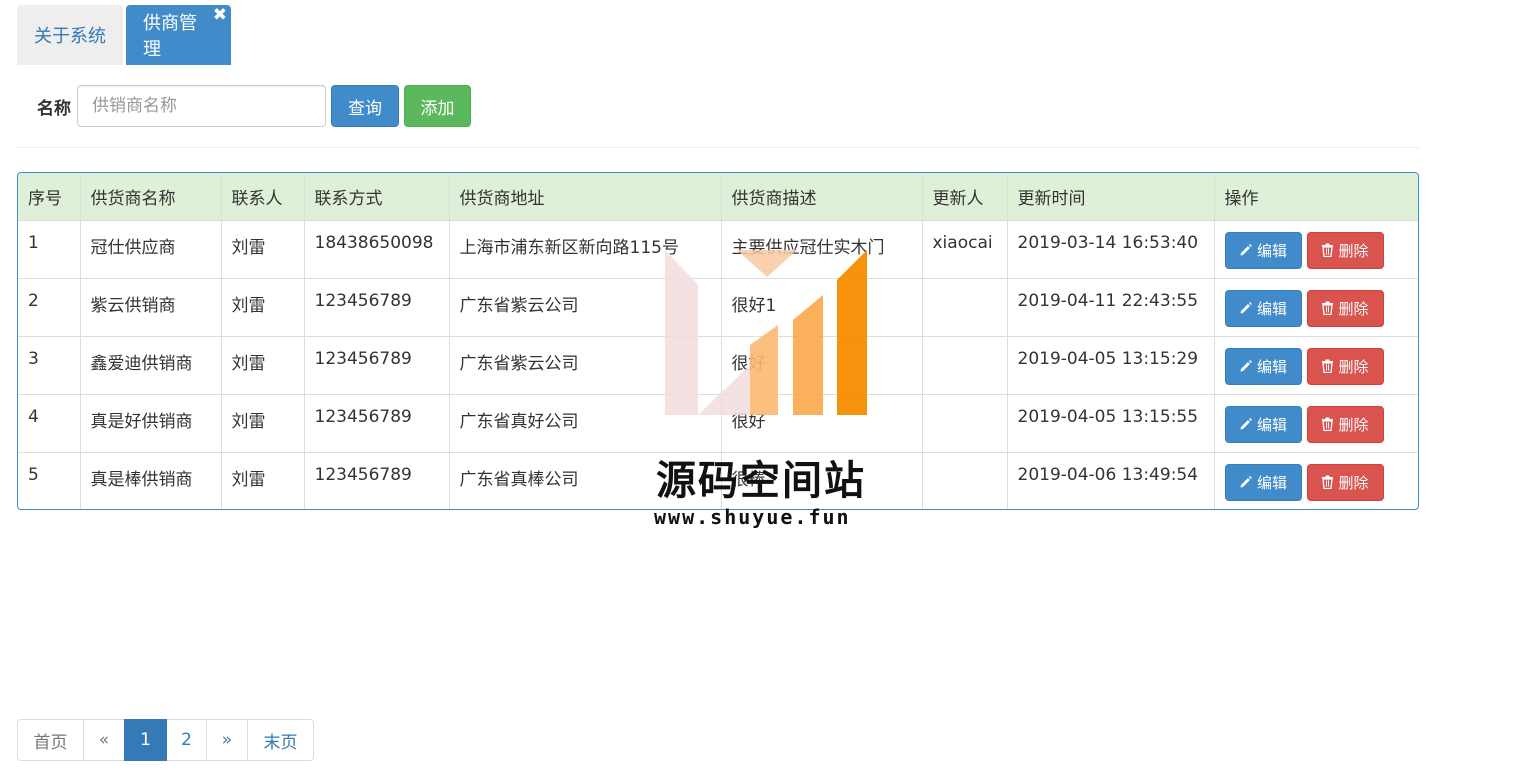 Image resolution: width=1533 pixels, height=781 pixels. I want to click on column-header-update-time: 更新时间, so click(1111, 197).